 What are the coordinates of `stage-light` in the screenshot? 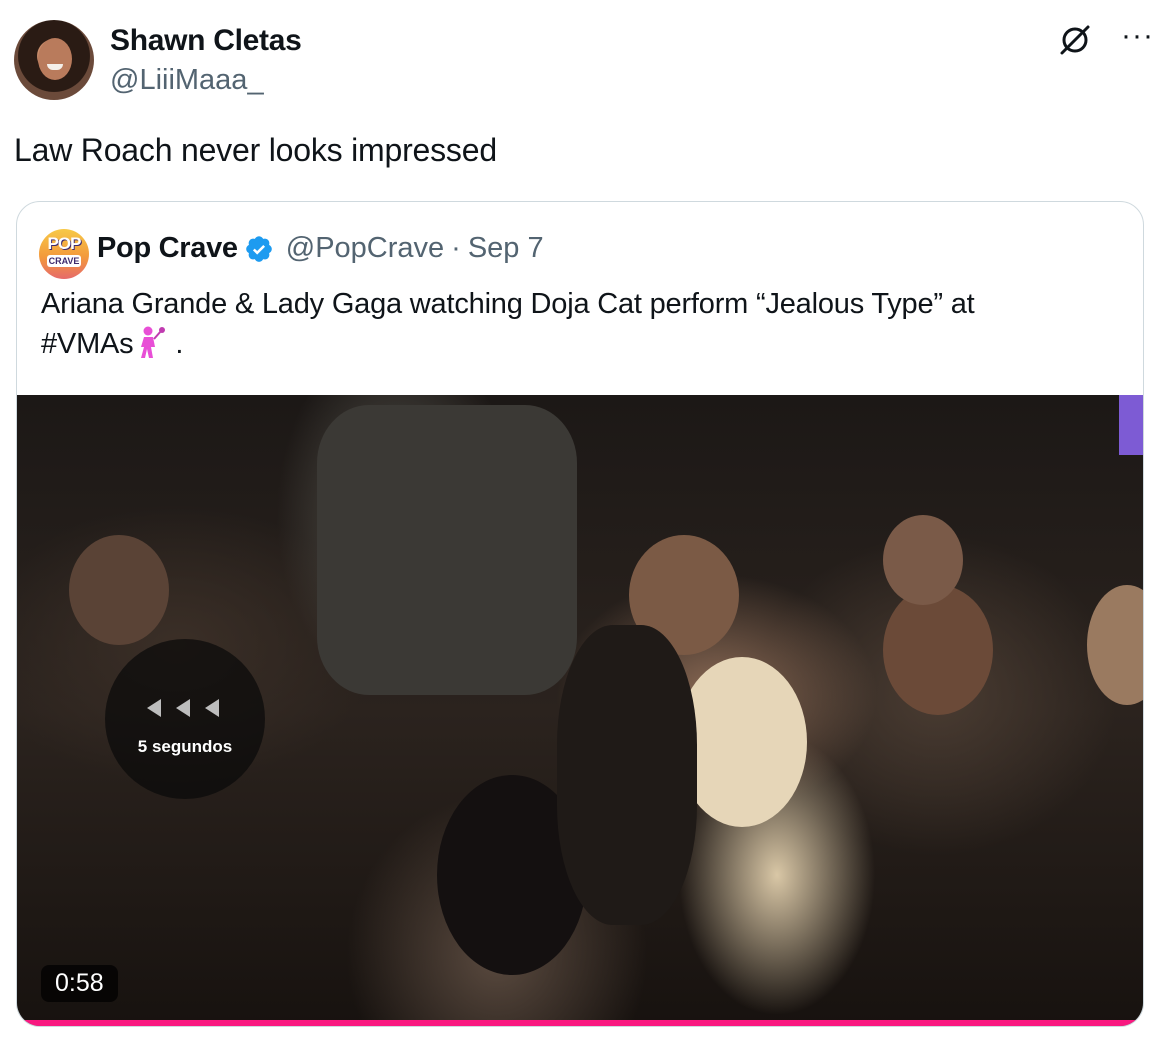 It's located at (1131, 425).